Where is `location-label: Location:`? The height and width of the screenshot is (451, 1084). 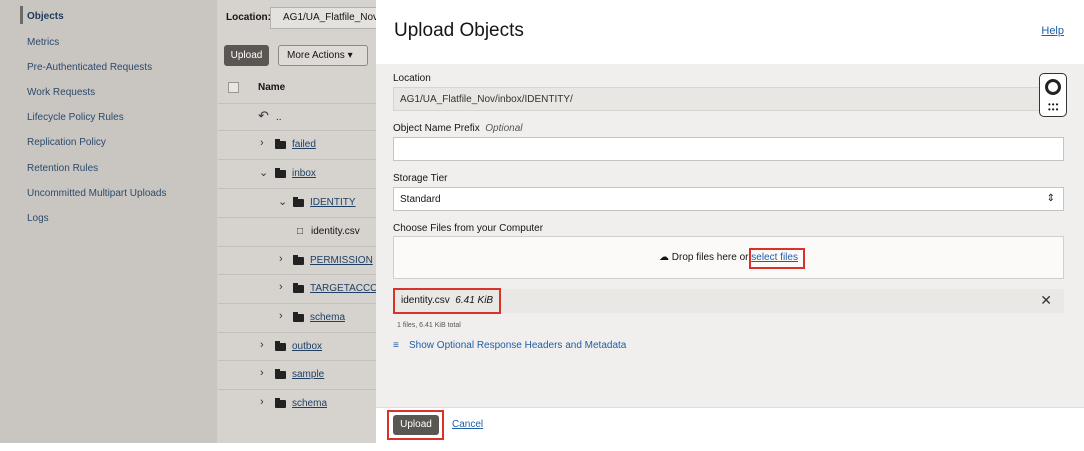 location-label: Location: is located at coordinates (248, 17).